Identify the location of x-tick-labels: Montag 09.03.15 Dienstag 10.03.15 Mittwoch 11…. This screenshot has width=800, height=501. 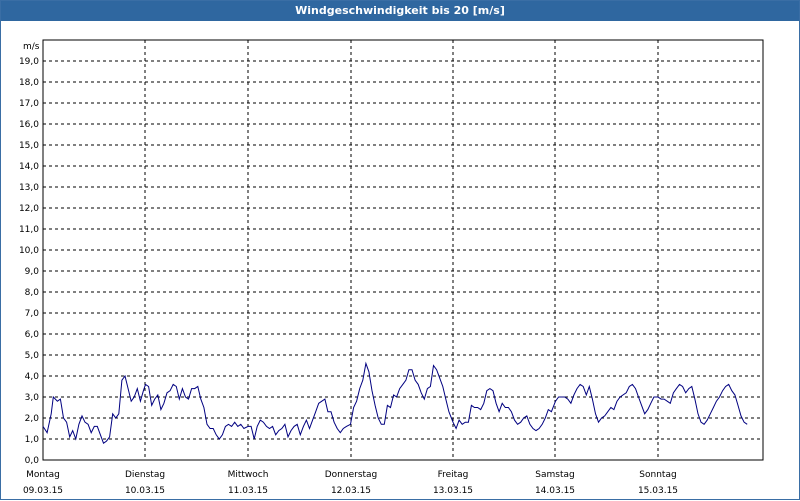
(350, 483).